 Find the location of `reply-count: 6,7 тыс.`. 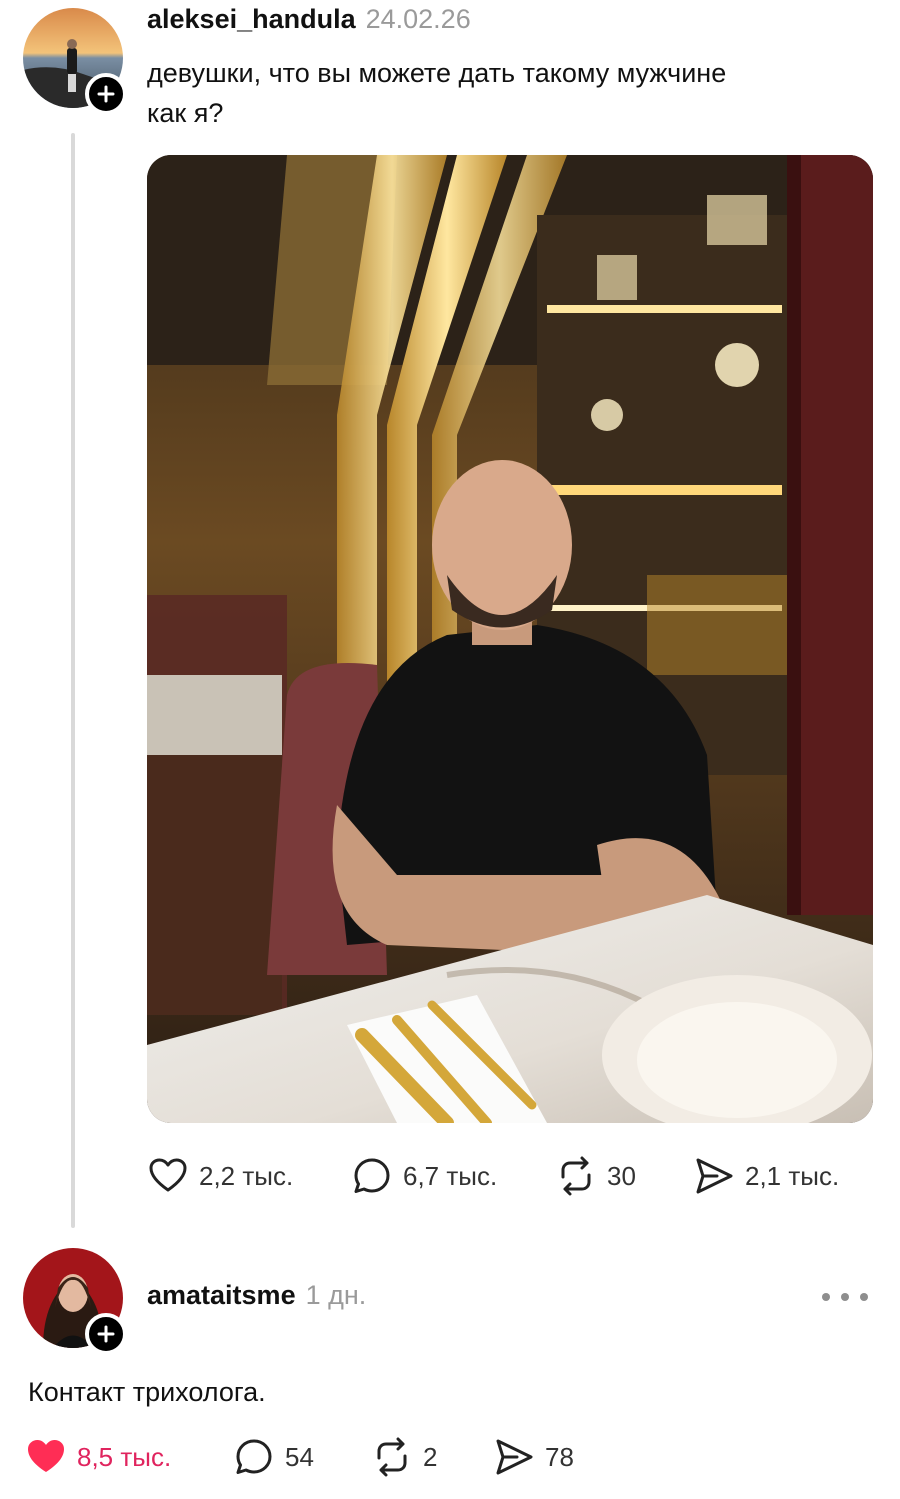

reply-count: 6,7 тыс. is located at coordinates (450, 1175).